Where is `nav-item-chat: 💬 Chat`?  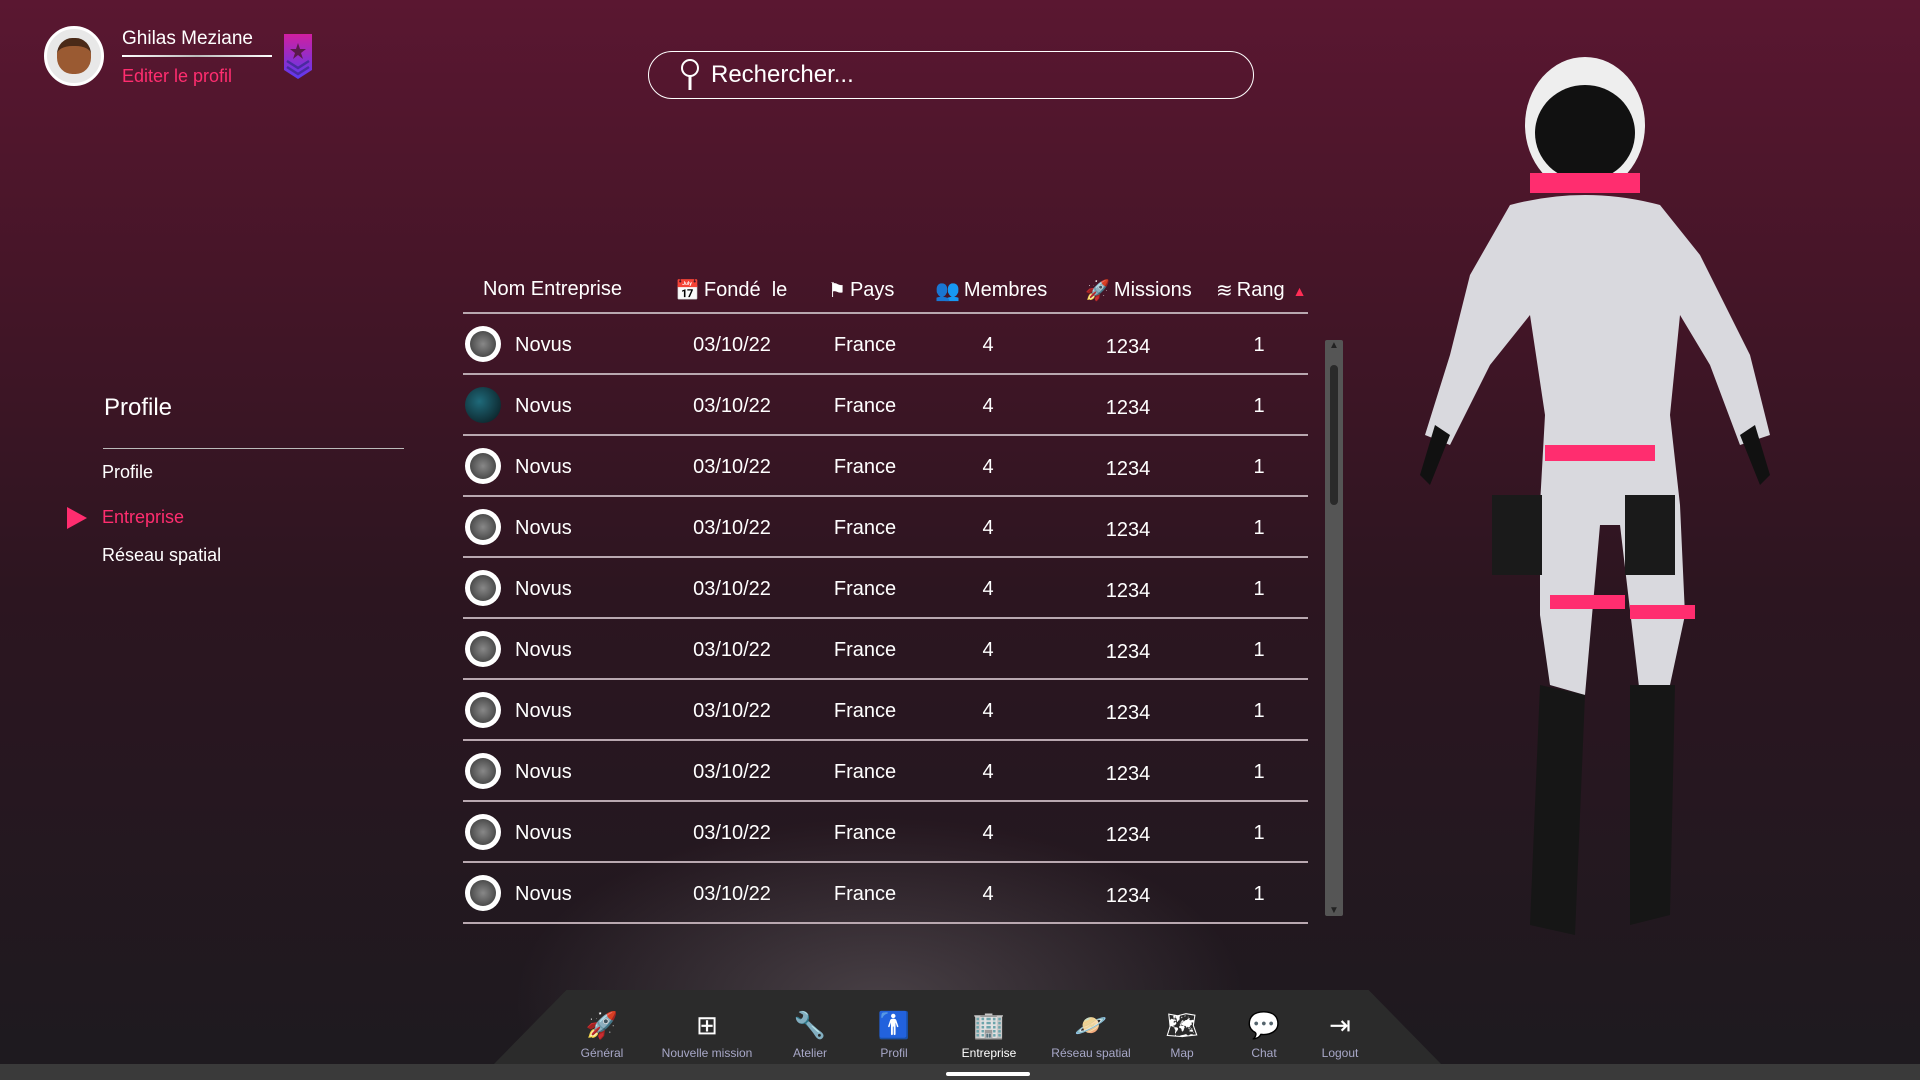
nav-item-chat: 💬 Chat is located at coordinates (1264, 1035).